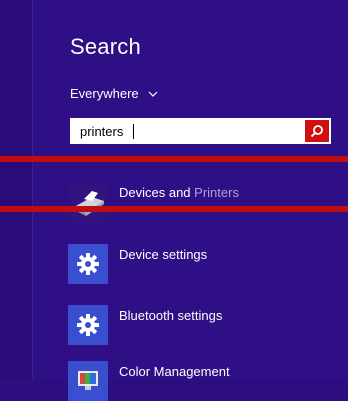  What do you see at coordinates (174, 209) in the screenshot?
I see `red-annotation-line-bottom` at bounding box center [174, 209].